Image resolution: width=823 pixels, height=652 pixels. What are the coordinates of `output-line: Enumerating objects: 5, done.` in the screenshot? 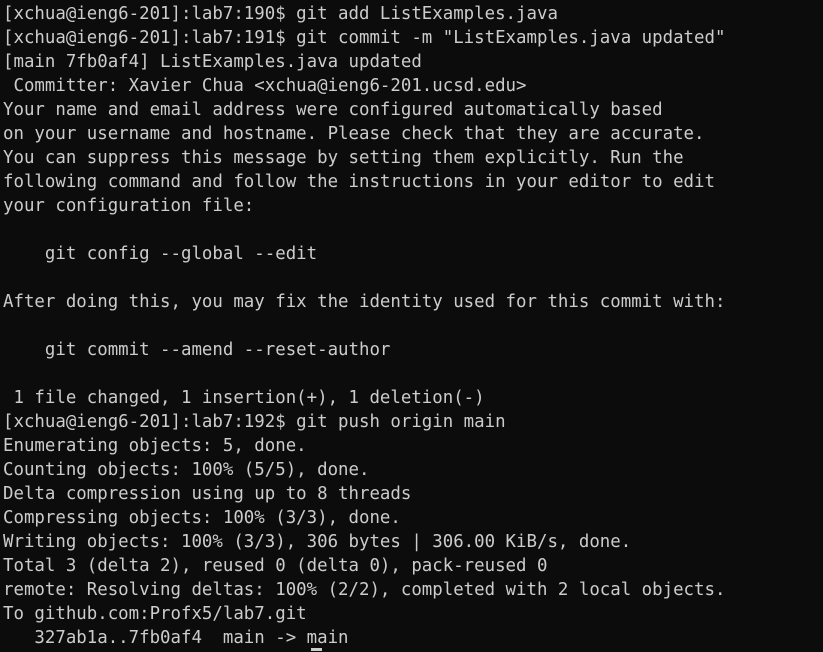 It's located at (155, 446).